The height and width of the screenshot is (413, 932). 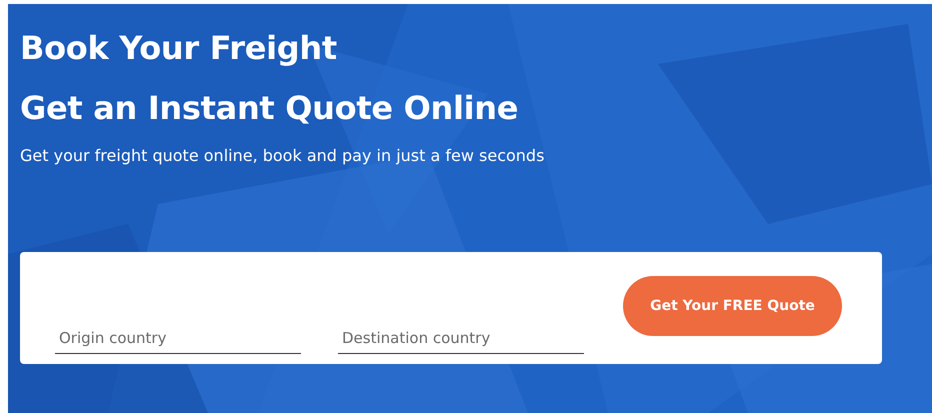 I want to click on get-quote-button: Get Your FREE Quote, so click(x=732, y=306).